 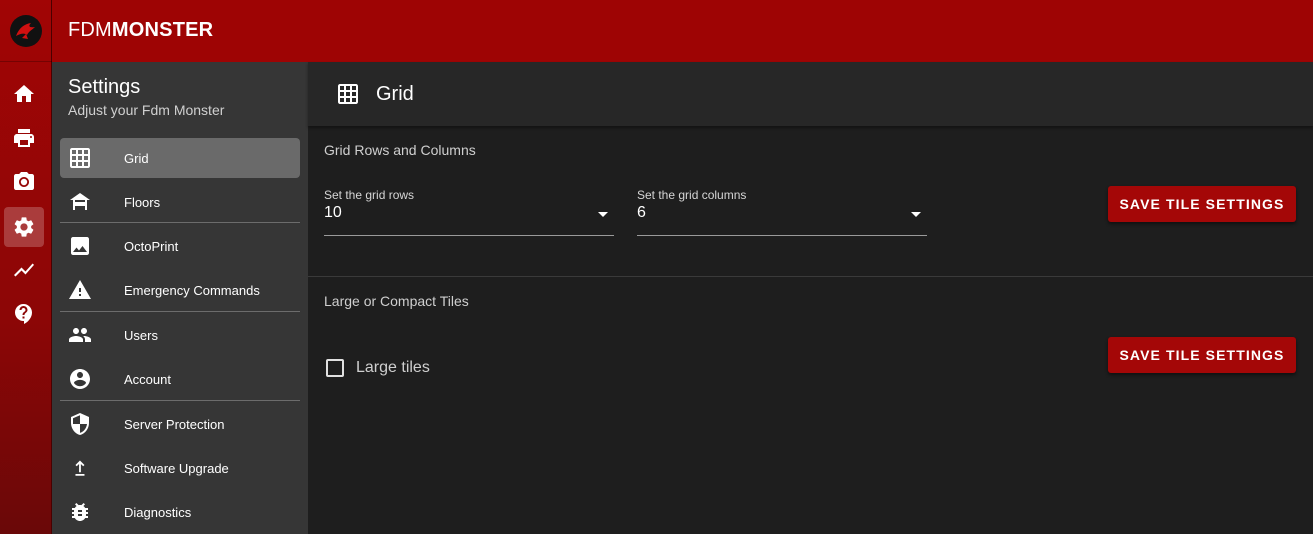 What do you see at coordinates (180, 335) in the screenshot?
I see `nav-item-users: Users` at bounding box center [180, 335].